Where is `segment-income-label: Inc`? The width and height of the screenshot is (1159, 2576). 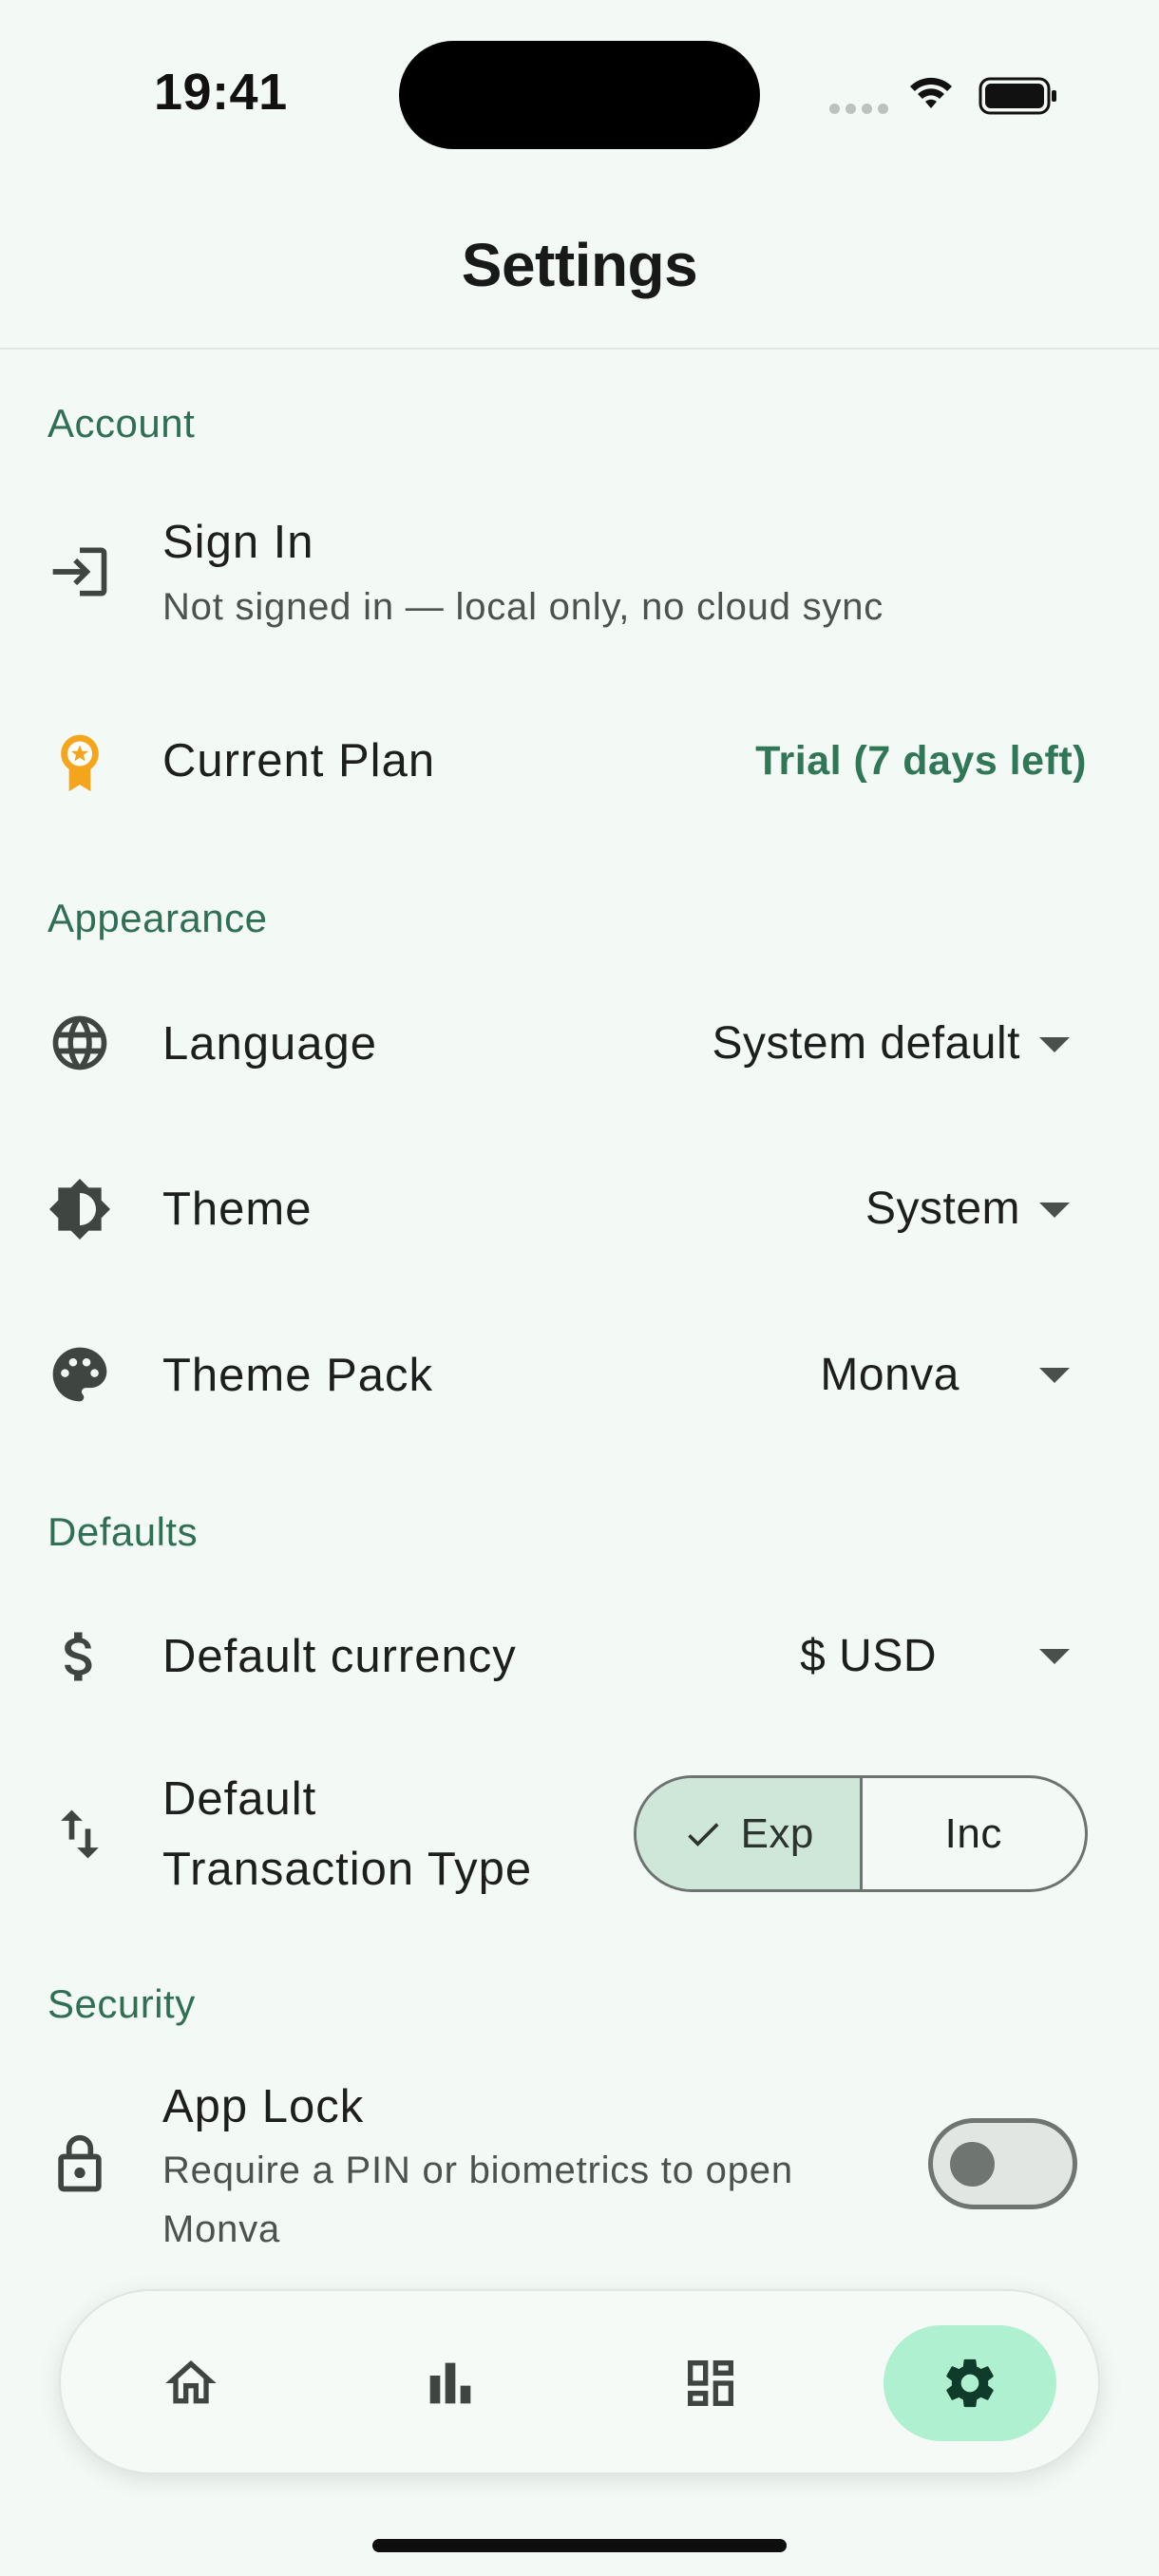 segment-income-label: Inc is located at coordinates (973, 1833).